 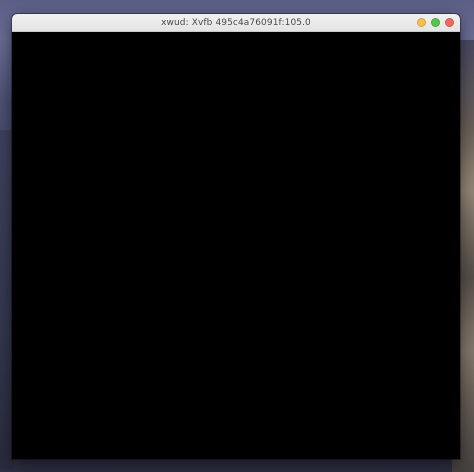 I want to click on minimize-button, so click(x=421, y=22).